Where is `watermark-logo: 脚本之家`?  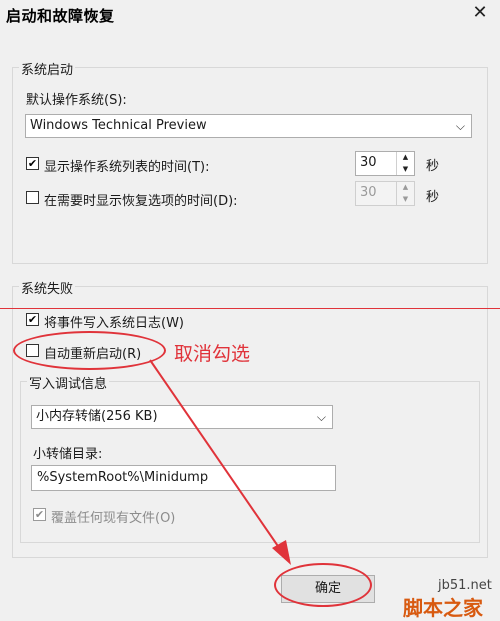
watermark-logo: 脚本之家 is located at coordinates (443, 608).